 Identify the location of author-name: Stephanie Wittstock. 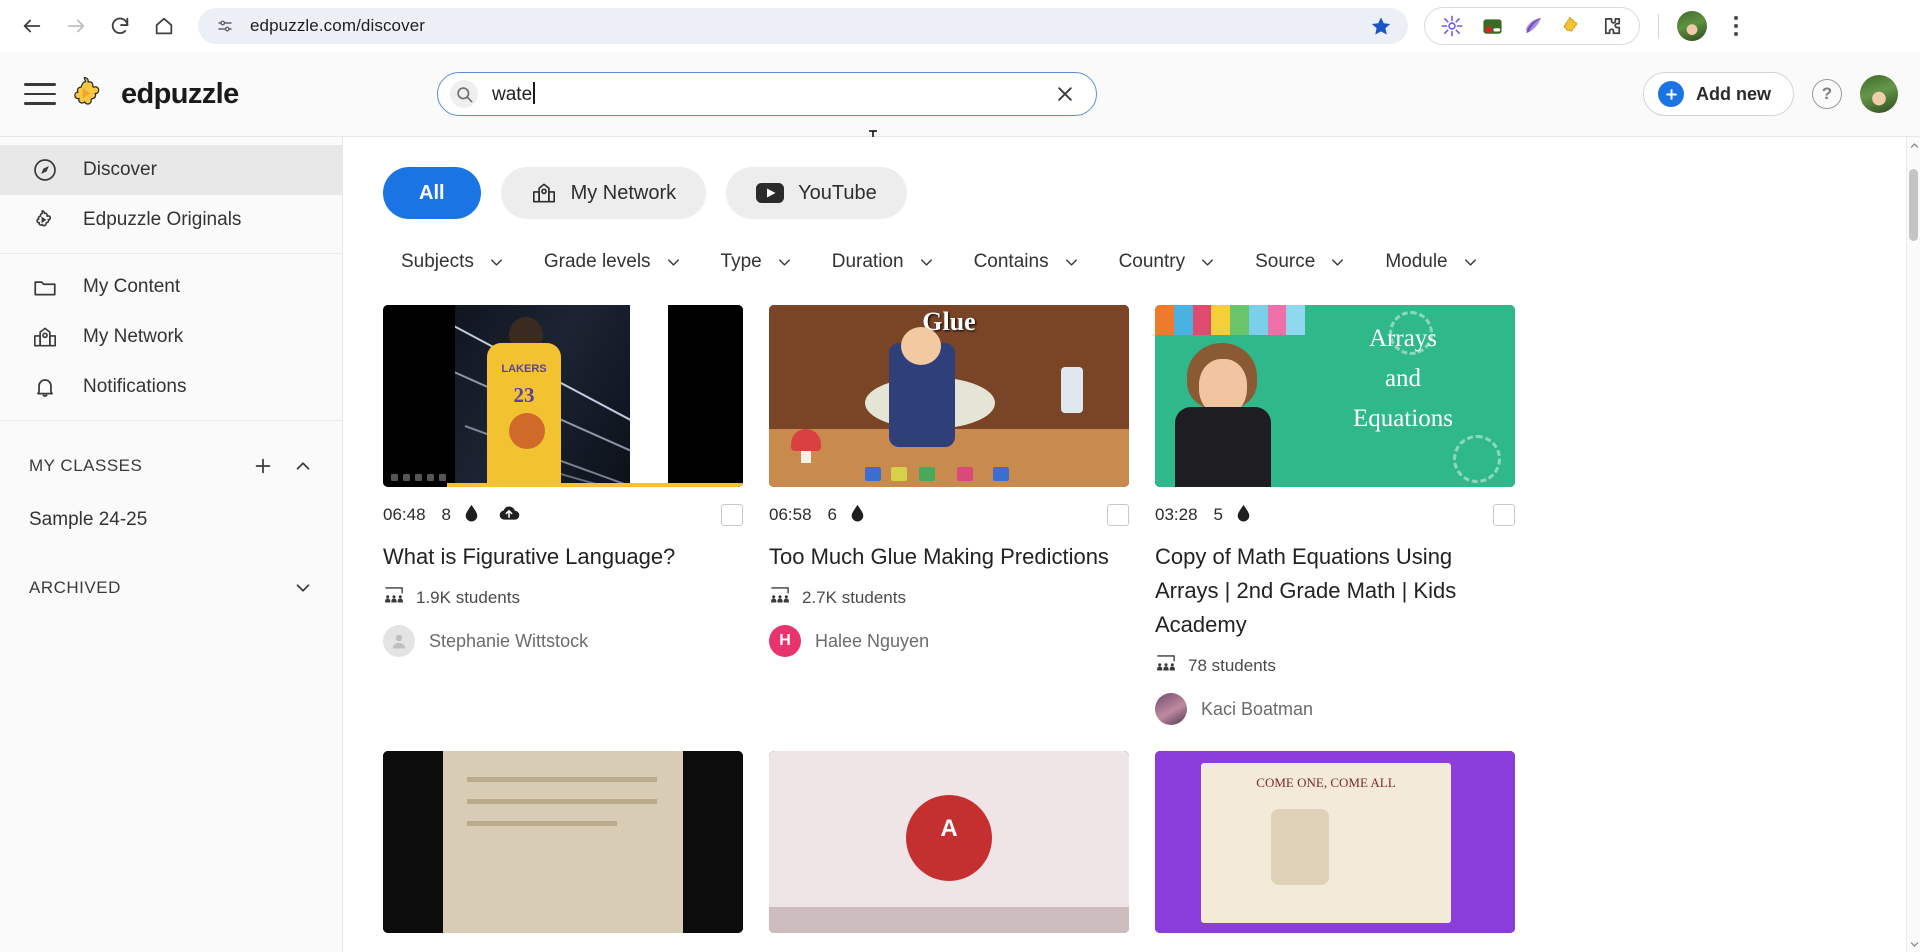
(508, 641).